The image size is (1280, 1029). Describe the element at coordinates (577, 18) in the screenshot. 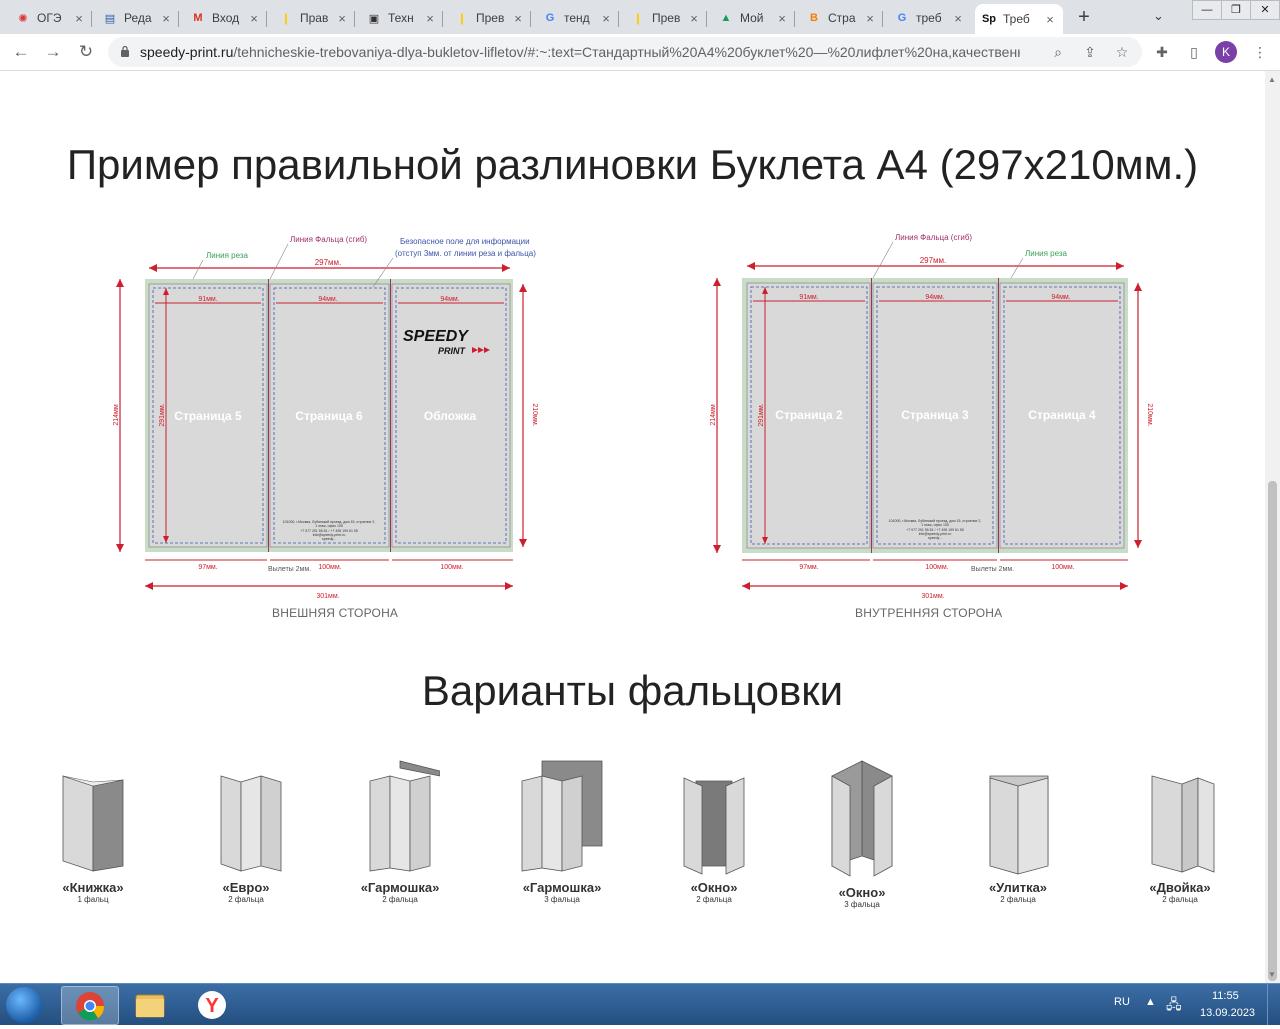

I see `browser-tab: Gтенд ×` at that location.